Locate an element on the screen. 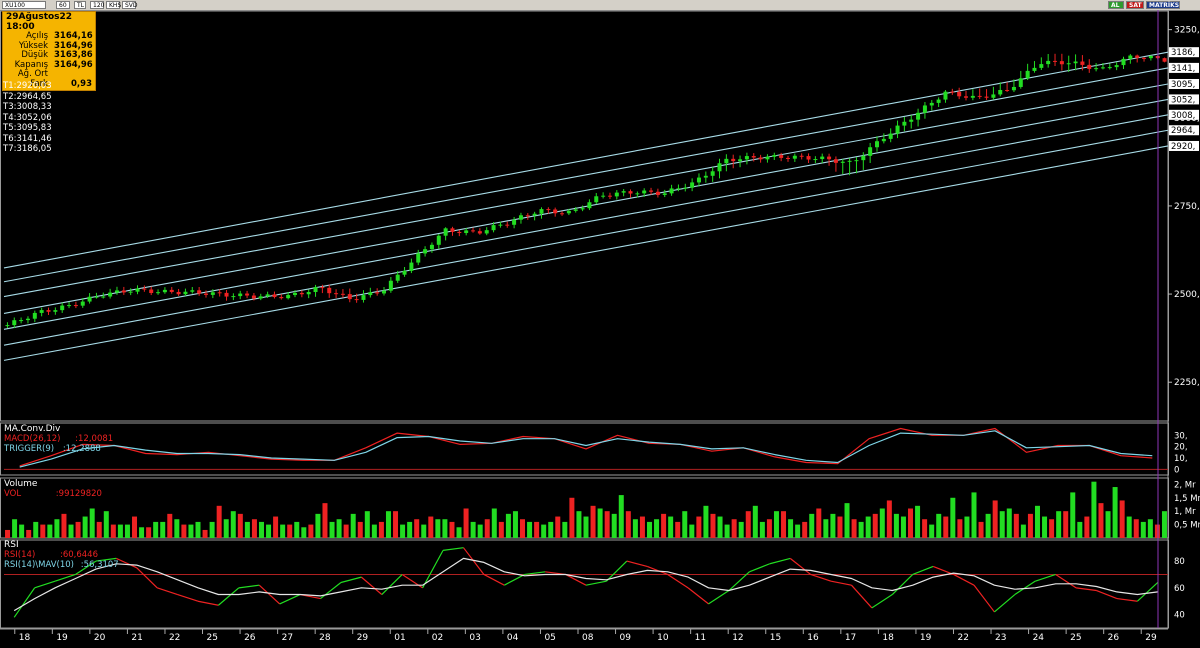  volume-tick-label: 1, Mr is located at coordinates (1185, 512).